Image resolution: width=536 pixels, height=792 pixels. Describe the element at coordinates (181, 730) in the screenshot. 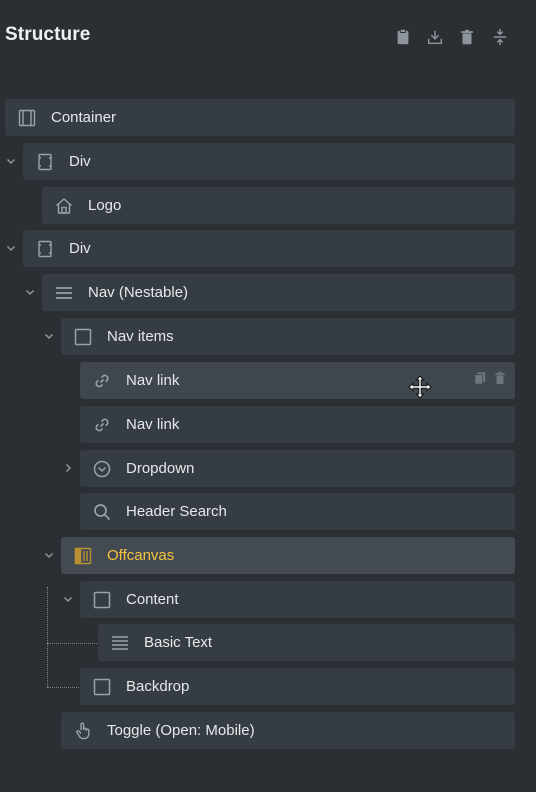

I see `tree-node-label: Toggle (Open: Mobile)` at that location.